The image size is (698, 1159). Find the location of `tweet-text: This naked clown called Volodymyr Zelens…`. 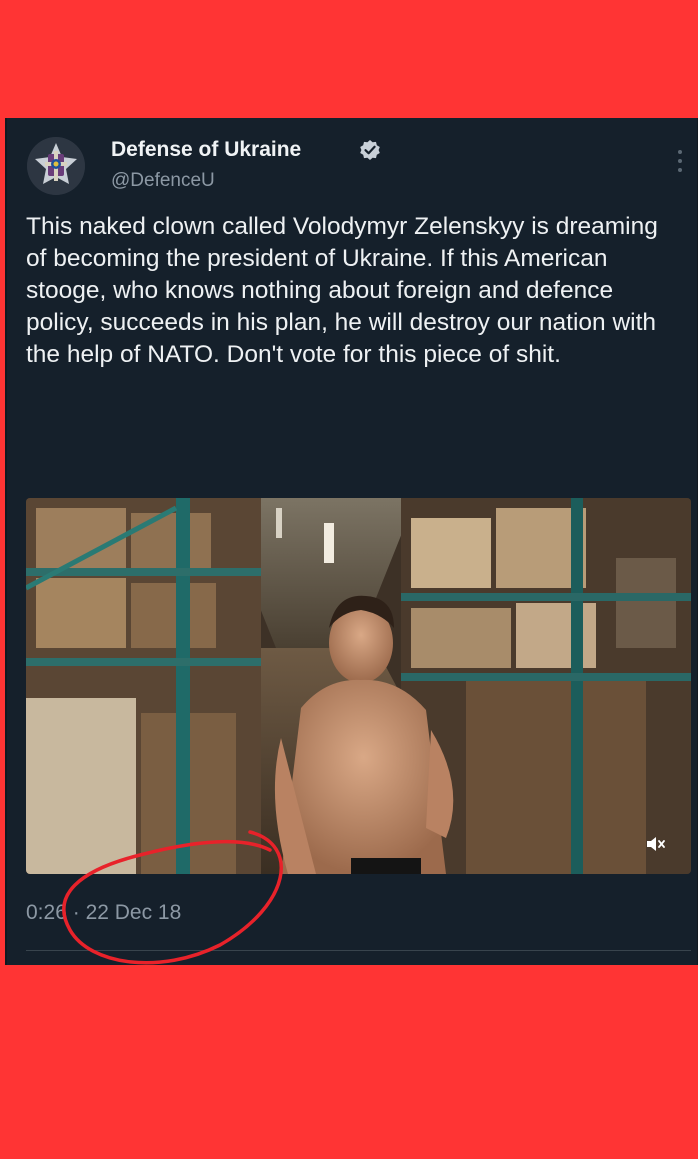

tweet-text: This naked clown called Volodymyr Zelens… is located at coordinates (342, 290).